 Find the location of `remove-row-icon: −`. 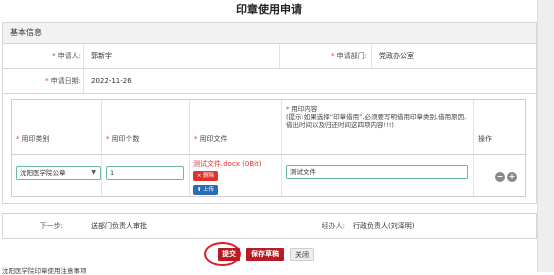

remove-row-icon: − is located at coordinates (500, 177).